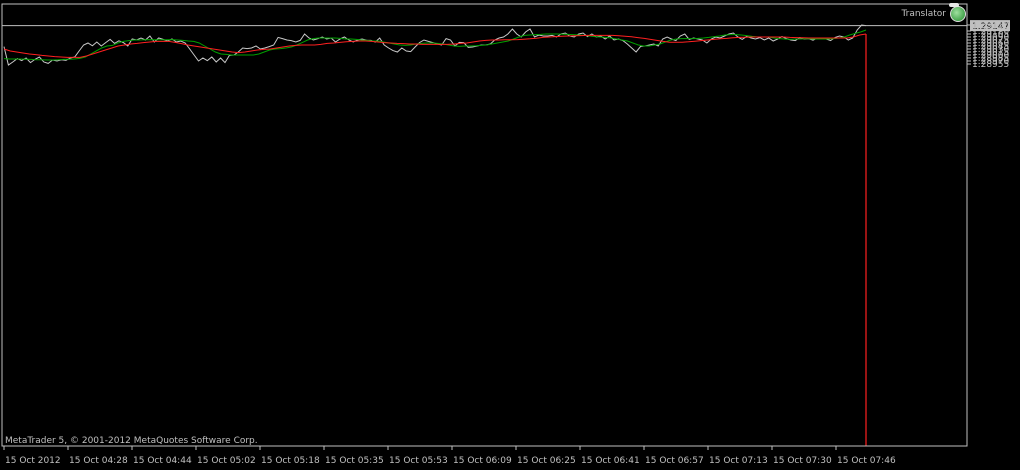 This screenshot has width=1020, height=470. I want to click on x-tick-label: 15 Oct 06:41, so click(610, 461).